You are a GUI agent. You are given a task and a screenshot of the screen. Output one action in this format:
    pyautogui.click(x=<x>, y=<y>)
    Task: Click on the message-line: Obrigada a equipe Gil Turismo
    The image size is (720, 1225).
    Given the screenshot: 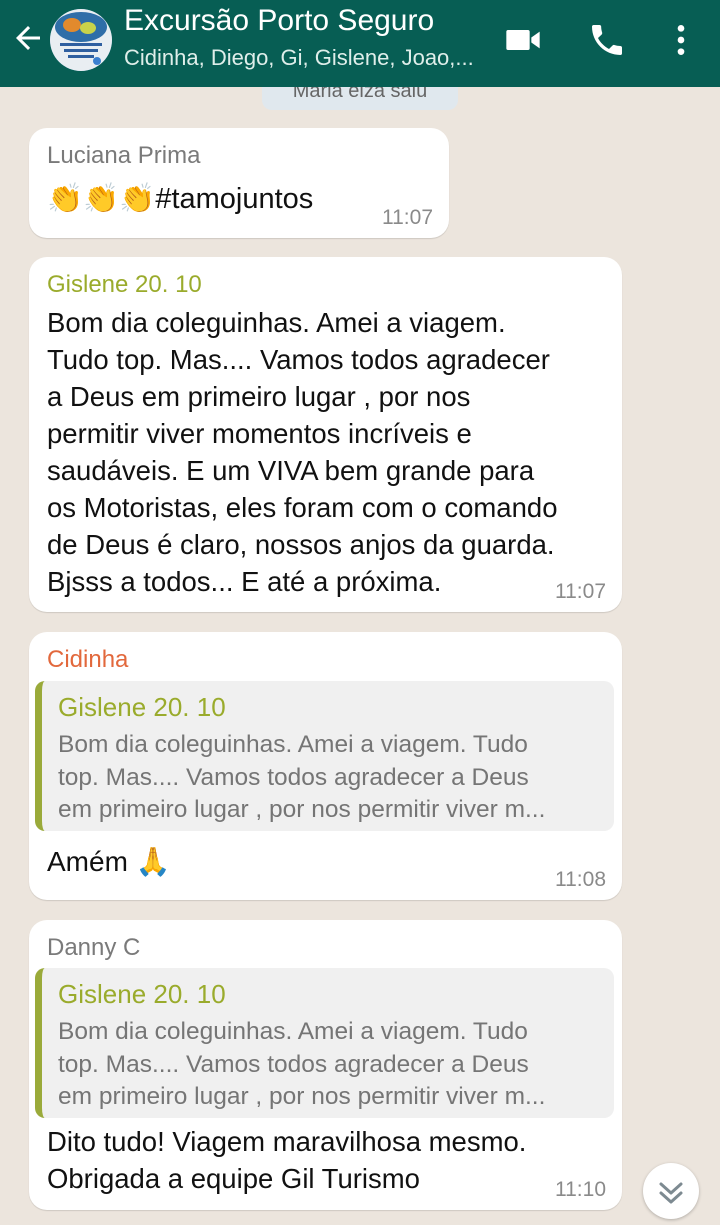 What is the action you would take?
    pyautogui.click(x=233, y=1178)
    